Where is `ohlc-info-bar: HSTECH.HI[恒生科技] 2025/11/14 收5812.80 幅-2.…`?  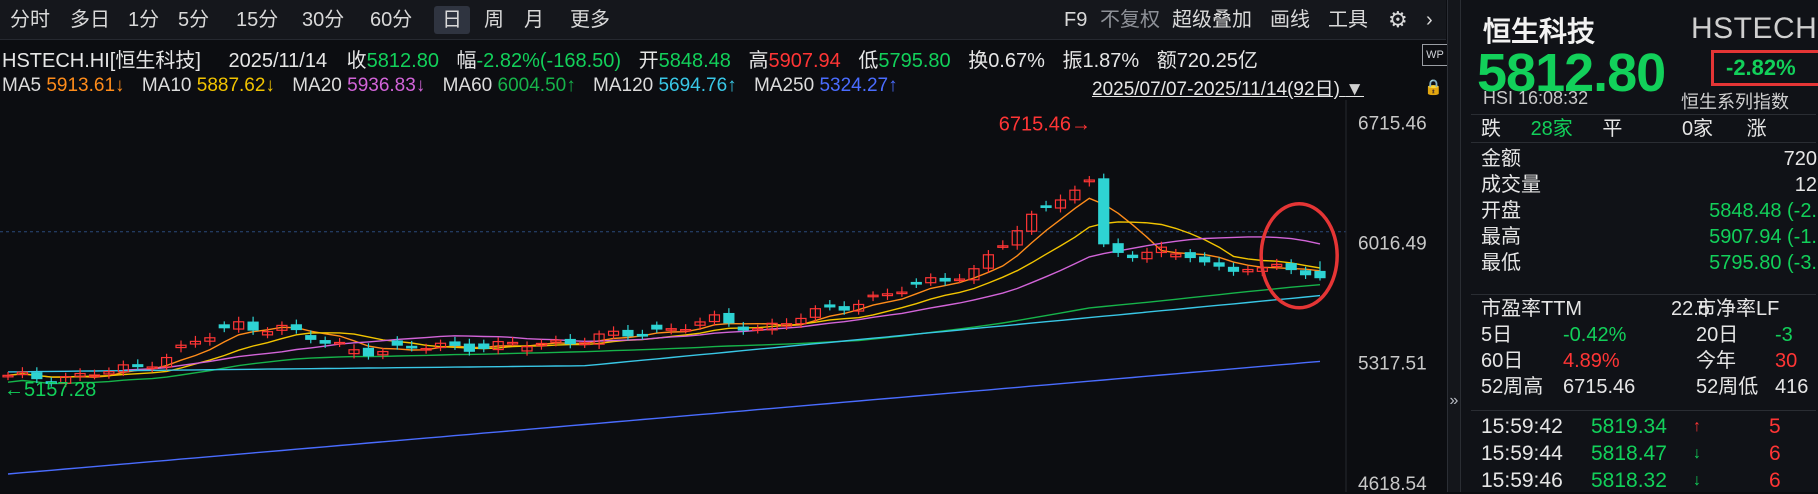
ohlc-info-bar: HSTECH.HI[恒生科技] 2025/11/14 收5812.80 幅-2.… is located at coordinates (630, 61).